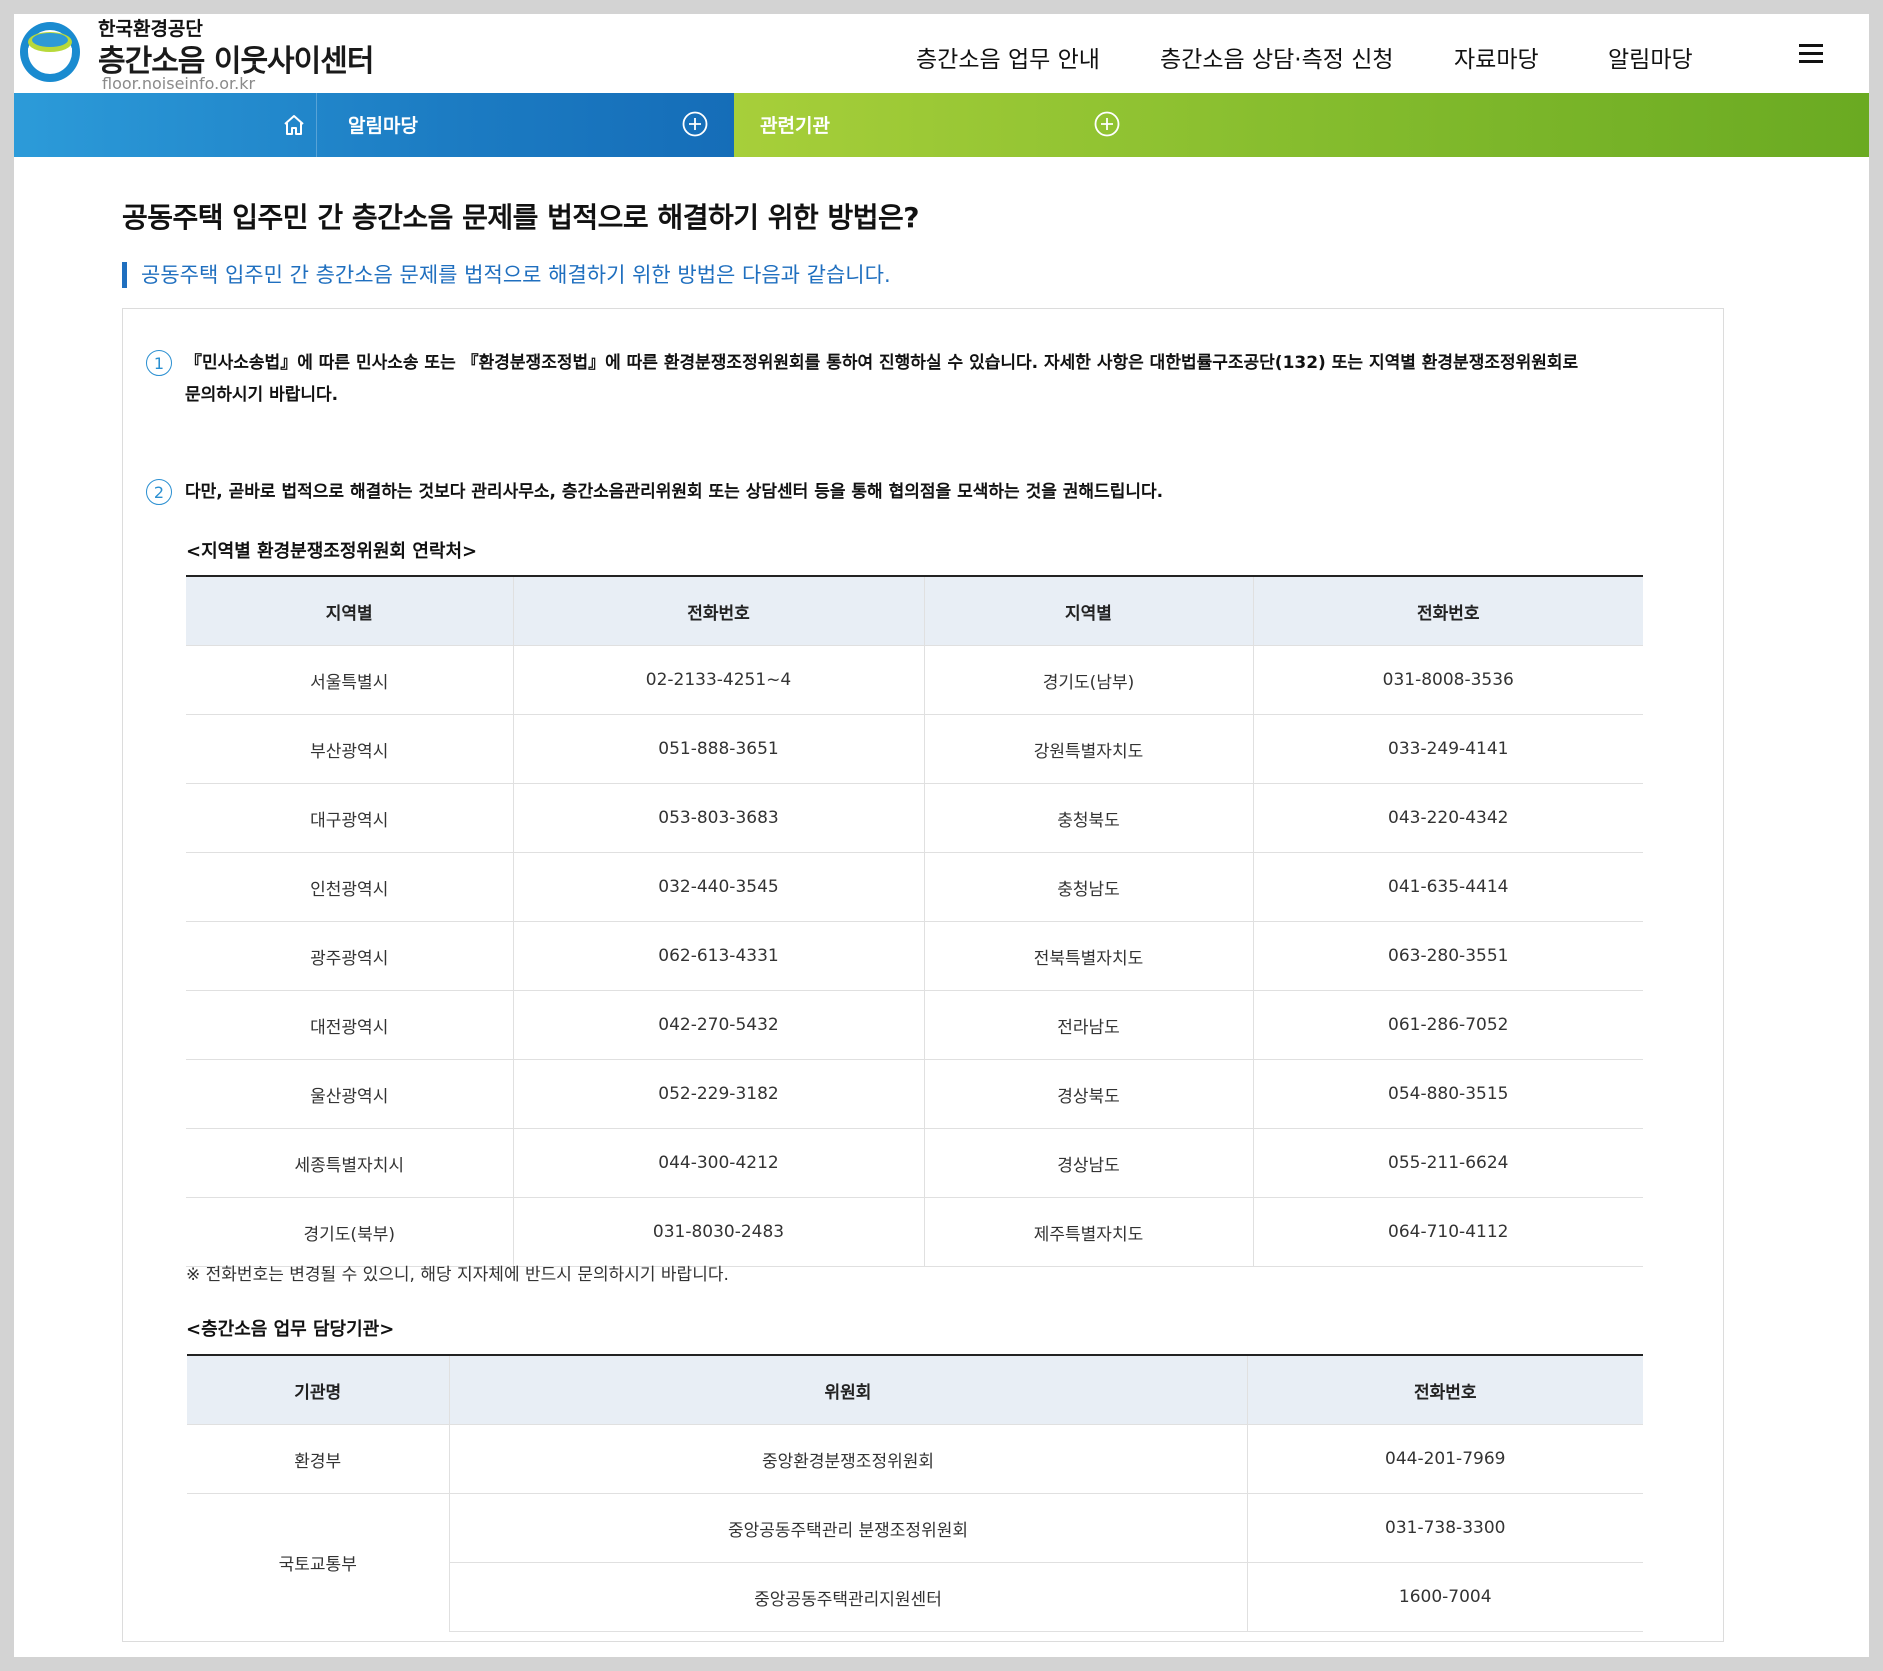 The image size is (1883, 1671). I want to click on hamburger-icon, so click(1811, 54).